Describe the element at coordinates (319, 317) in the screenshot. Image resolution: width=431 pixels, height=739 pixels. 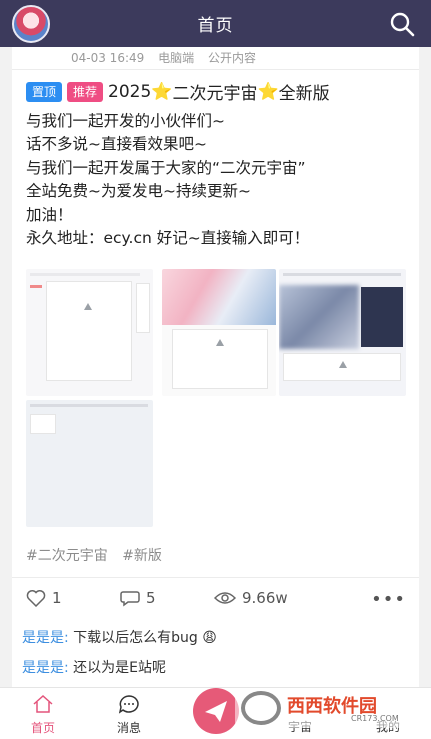
I see `blurred-artwork` at that location.